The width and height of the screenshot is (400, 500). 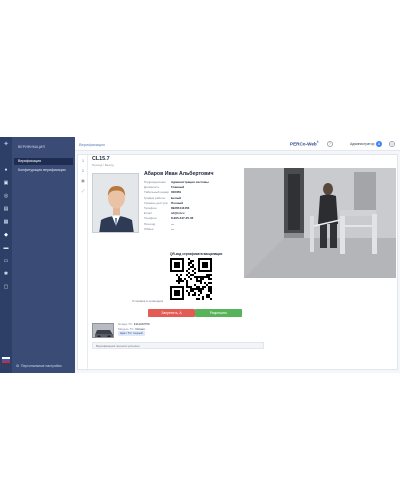 I want to click on sidebar-title: ВЕРИФИКАЦИЯ, so click(x=31, y=147).